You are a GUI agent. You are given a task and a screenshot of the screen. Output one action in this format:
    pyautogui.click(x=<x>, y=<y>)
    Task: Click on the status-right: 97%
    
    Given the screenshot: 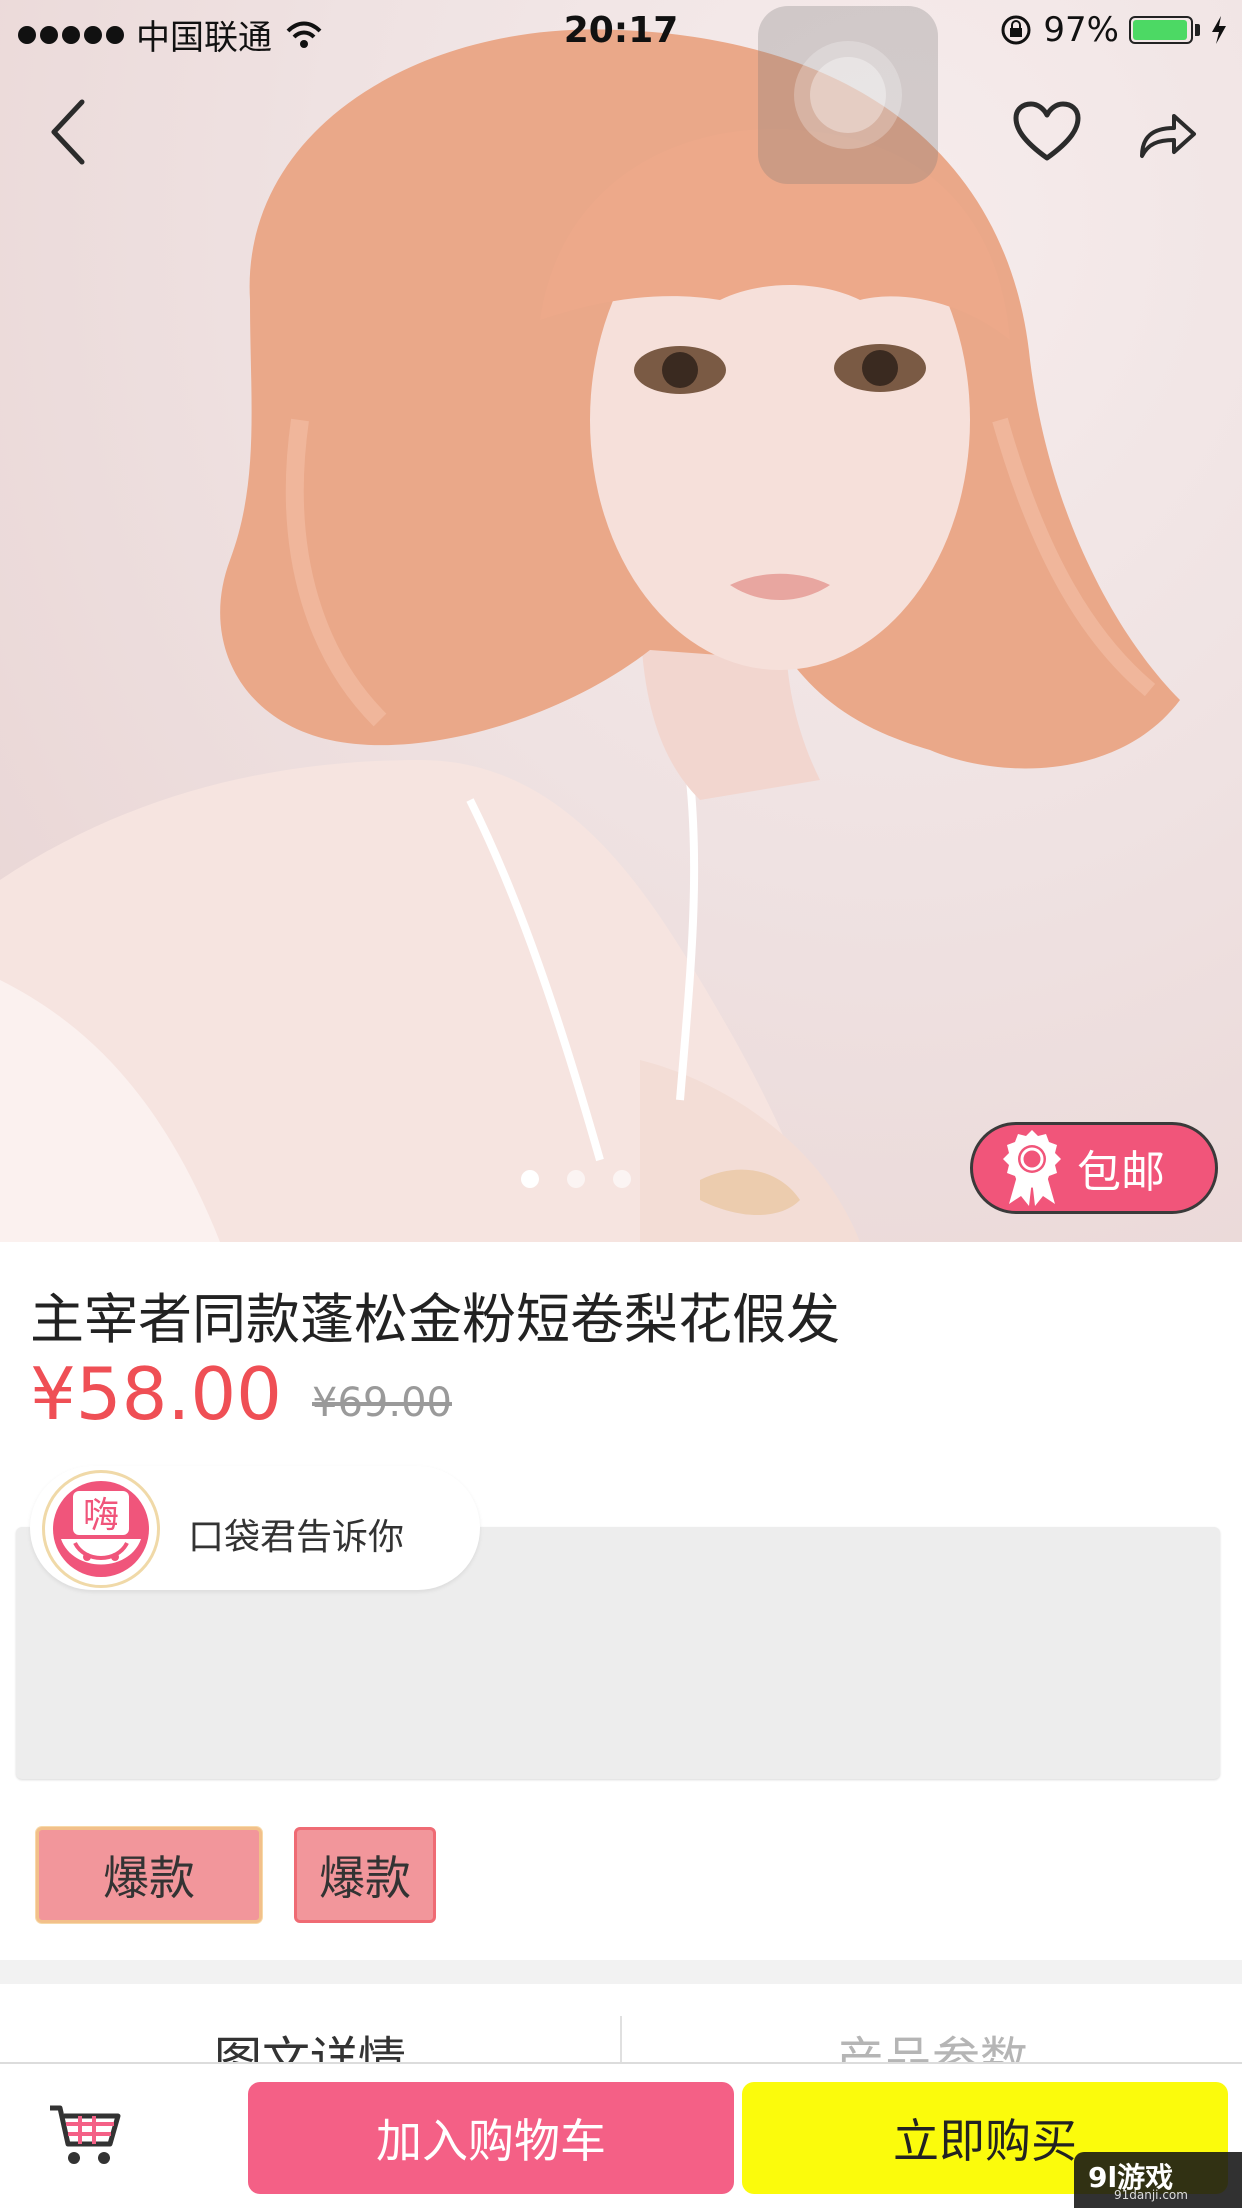 What is the action you would take?
    pyautogui.click(x=1113, y=30)
    